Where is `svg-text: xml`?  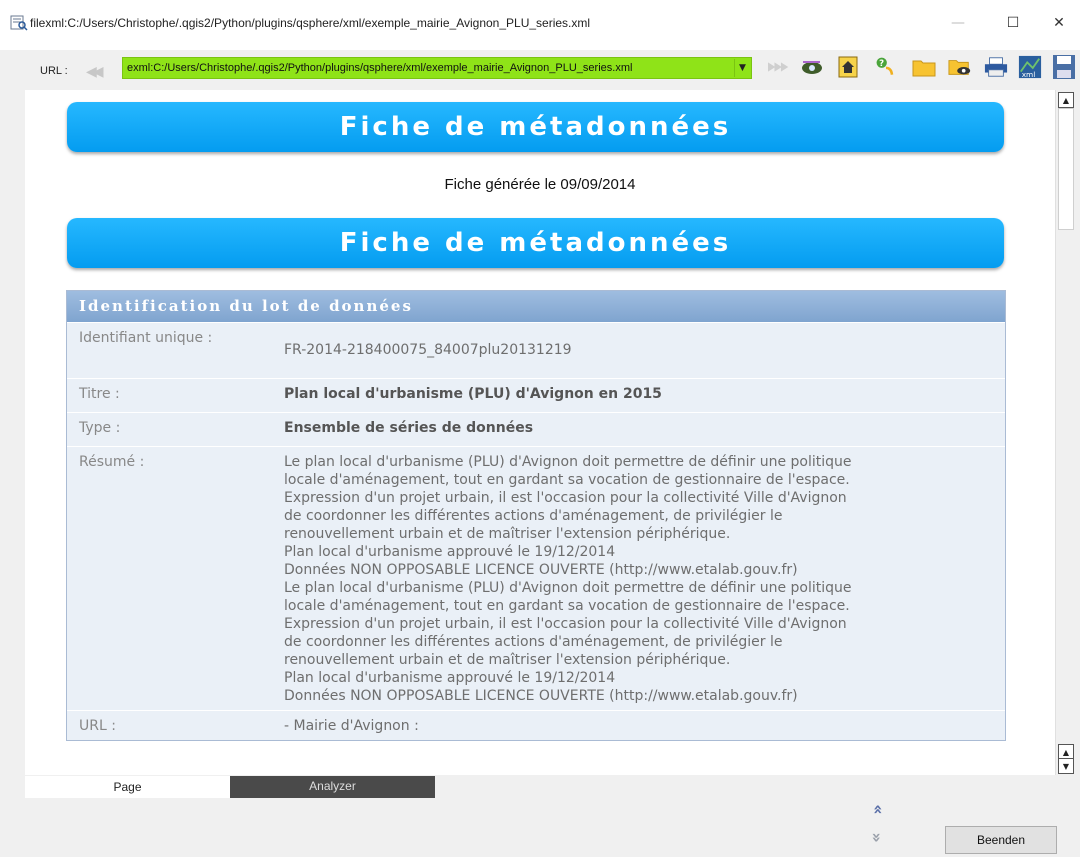
svg-text: xml is located at coordinates (1029, 74).